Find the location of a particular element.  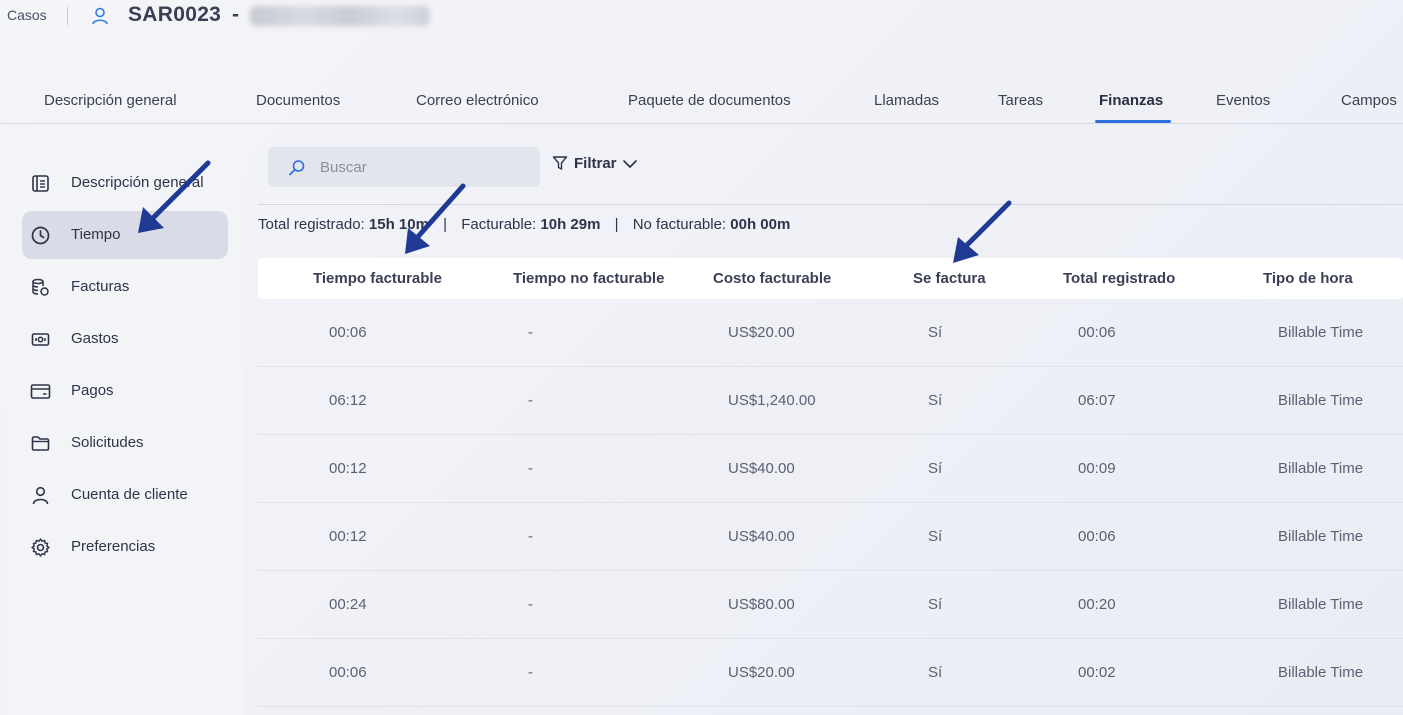

cell-total-registrado: 00:02 is located at coordinates (1097, 672).